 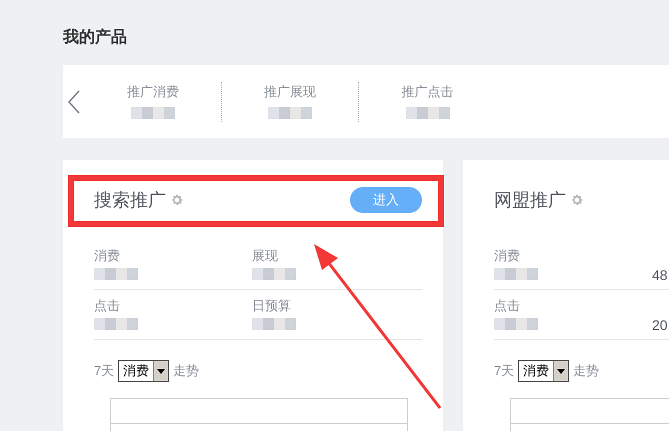 What do you see at coordinates (660, 325) in the screenshot?
I see `metric-value: 20` at bounding box center [660, 325].